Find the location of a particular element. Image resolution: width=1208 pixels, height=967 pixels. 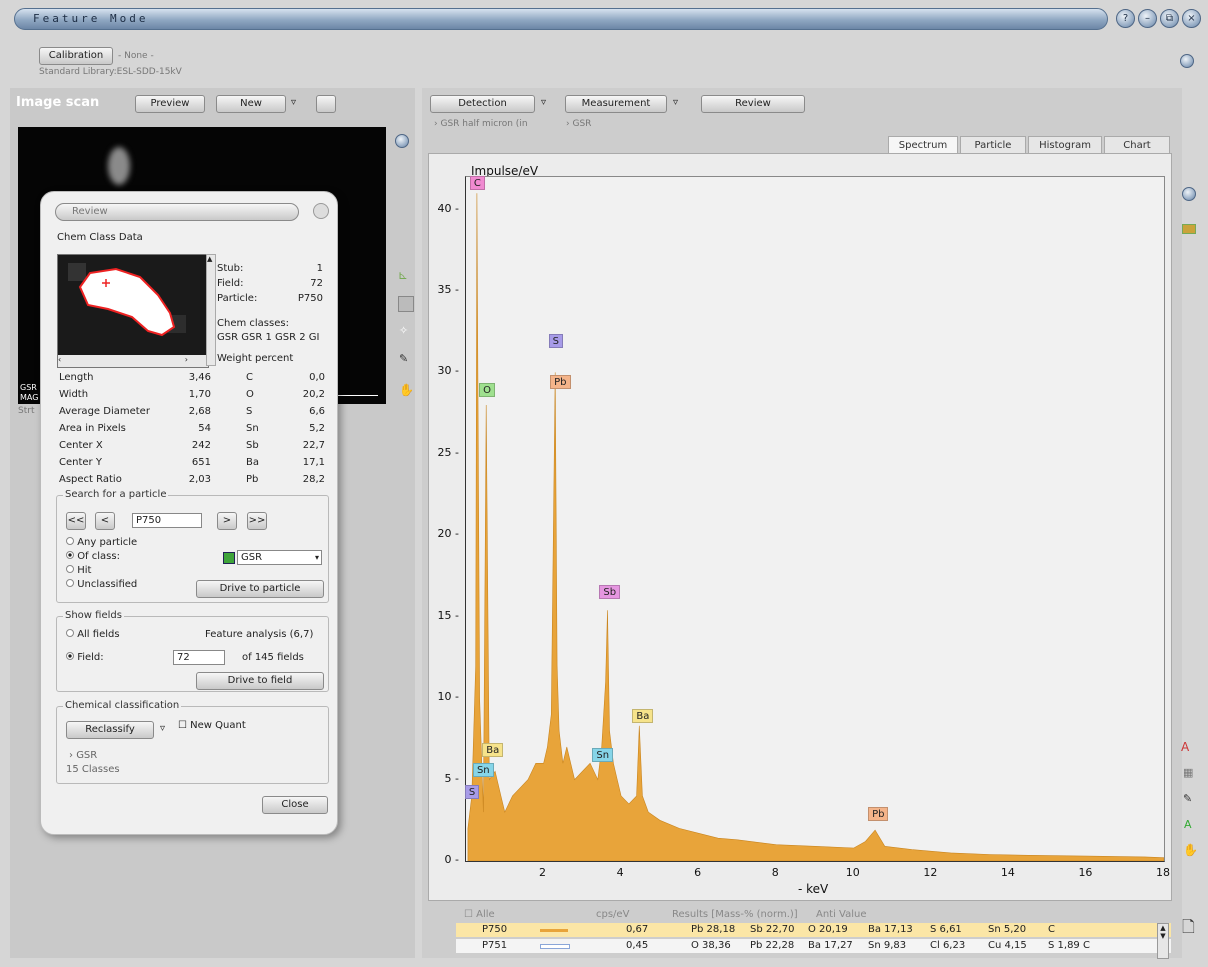

y-tick-label: 0 - is located at coordinates (451, 859).